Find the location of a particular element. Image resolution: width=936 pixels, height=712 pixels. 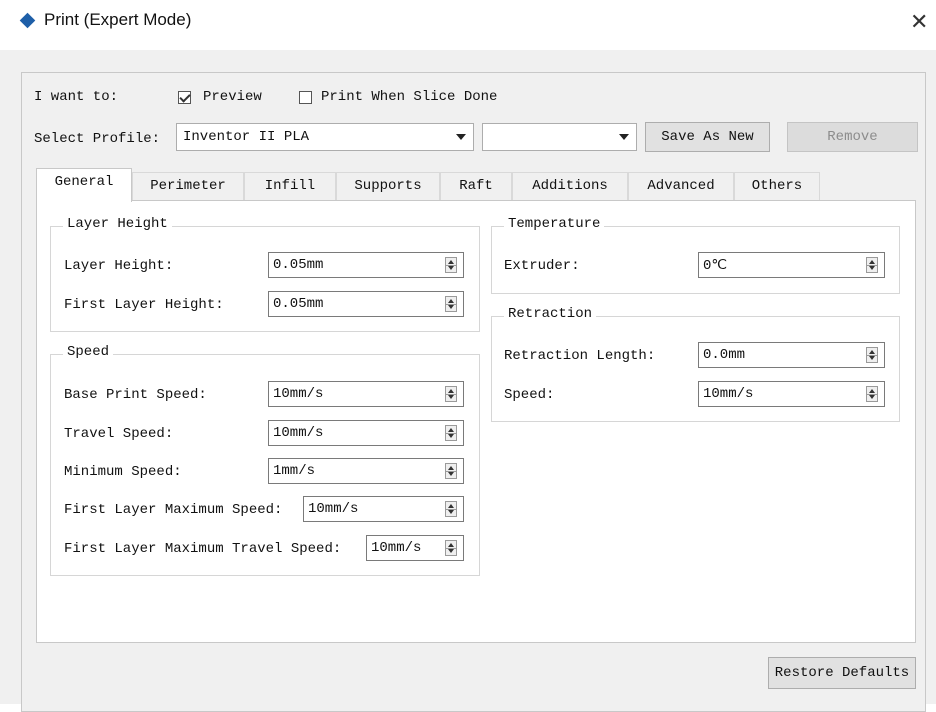

remove-button: Remove is located at coordinates (852, 137).